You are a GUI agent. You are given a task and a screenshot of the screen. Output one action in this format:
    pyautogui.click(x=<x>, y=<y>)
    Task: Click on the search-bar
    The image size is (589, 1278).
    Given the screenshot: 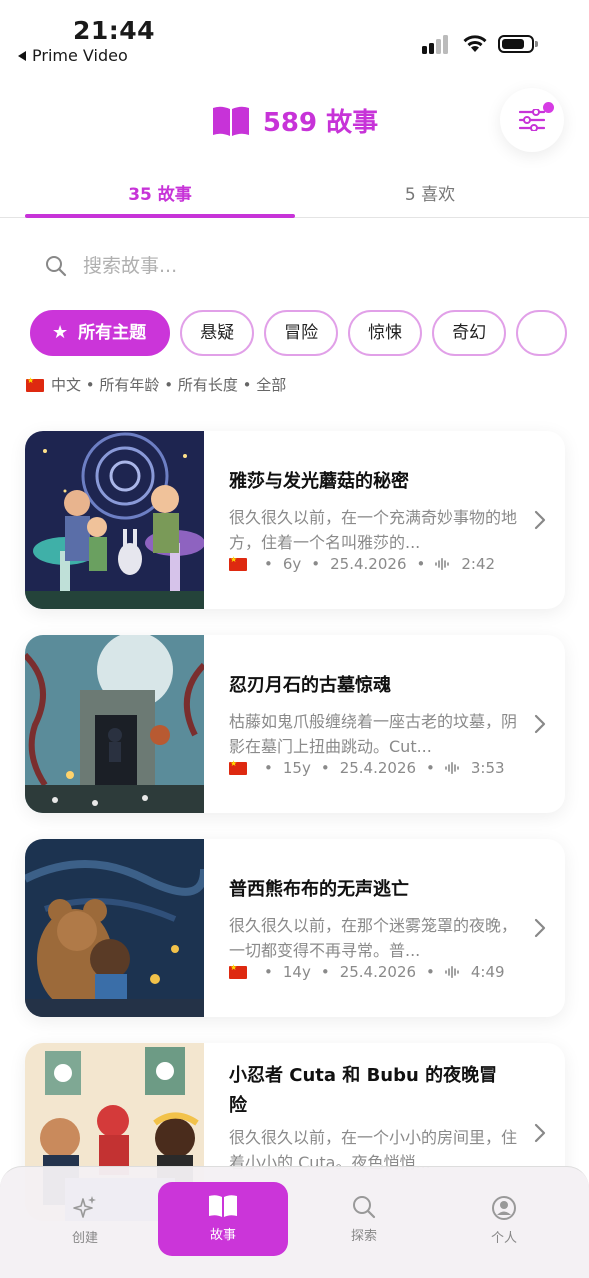 What is the action you would take?
    pyautogui.click(x=295, y=266)
    